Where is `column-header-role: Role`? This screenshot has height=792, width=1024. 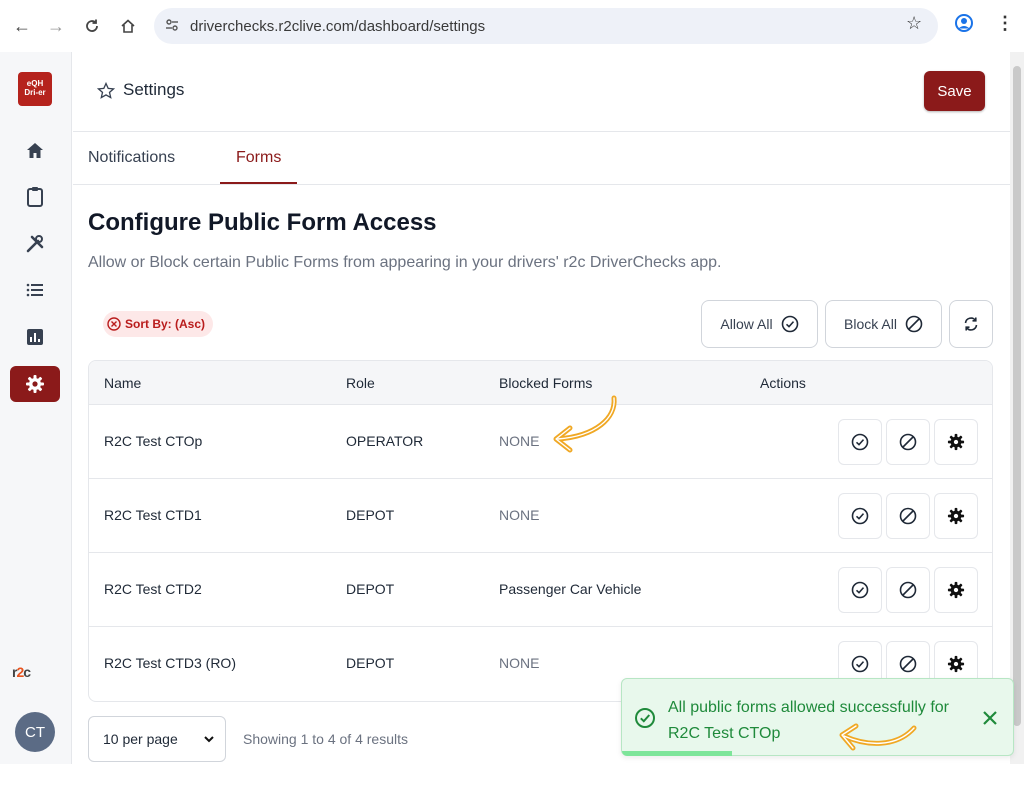
column-header-role: Role is located at coordinates (360, 383).